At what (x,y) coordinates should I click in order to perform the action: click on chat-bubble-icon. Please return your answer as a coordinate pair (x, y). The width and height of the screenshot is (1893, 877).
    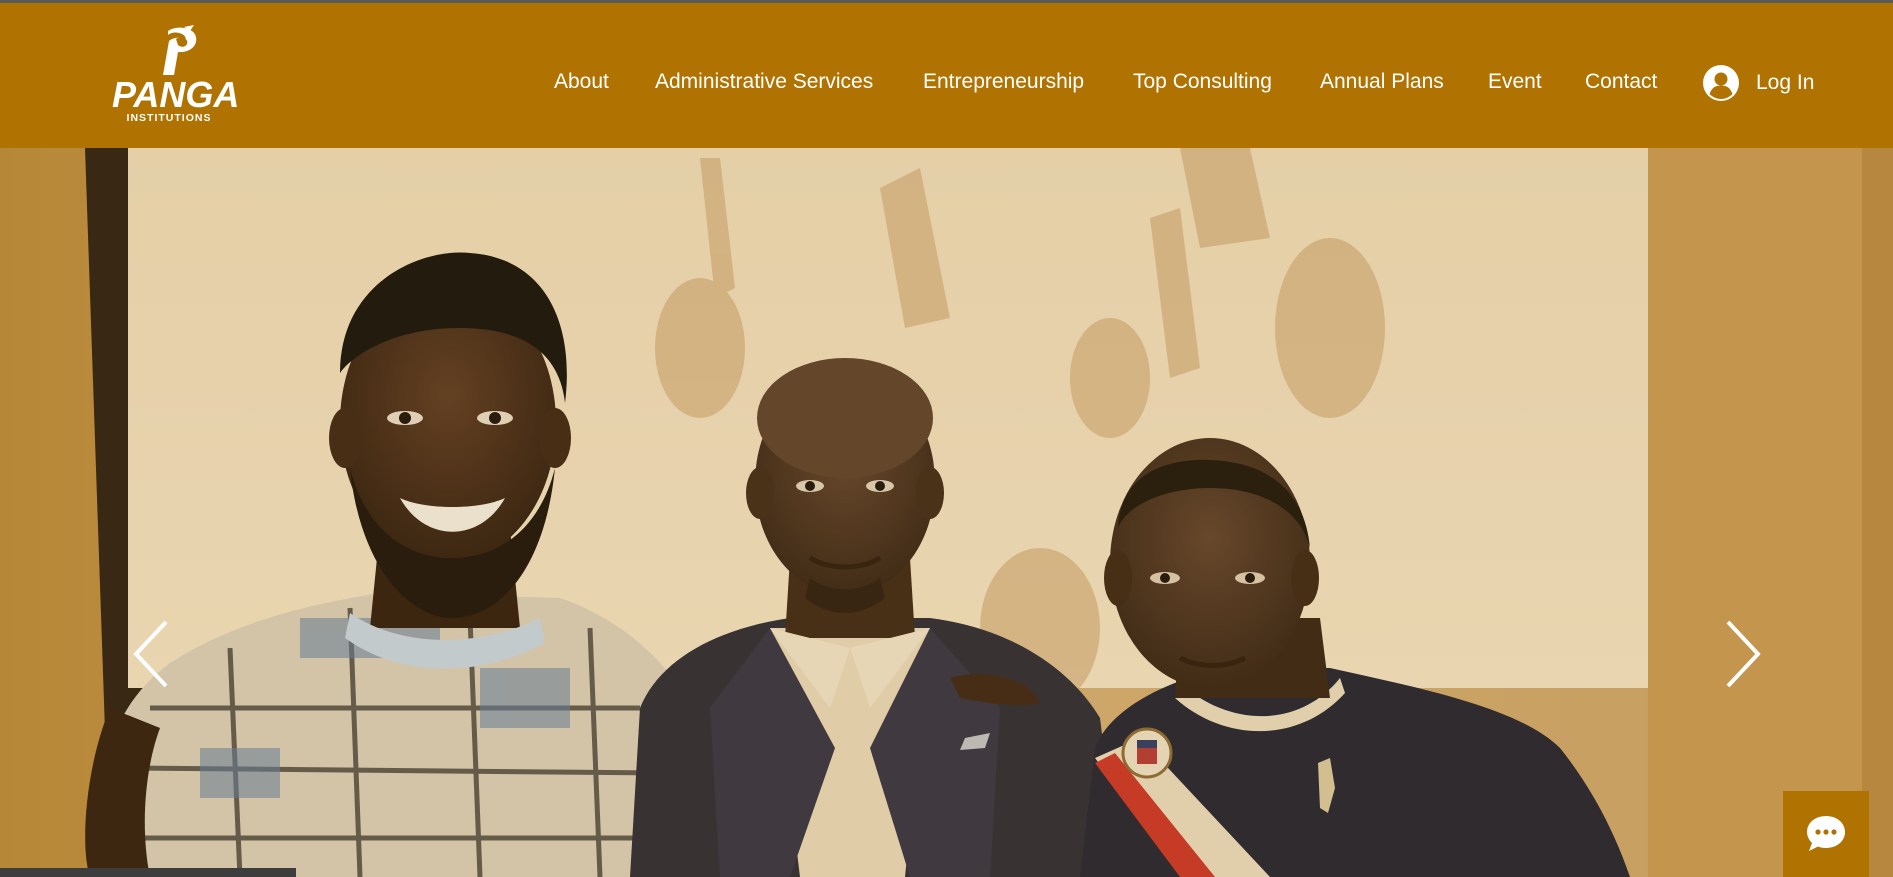
    Looking at the image, I should click on (1826, 833).